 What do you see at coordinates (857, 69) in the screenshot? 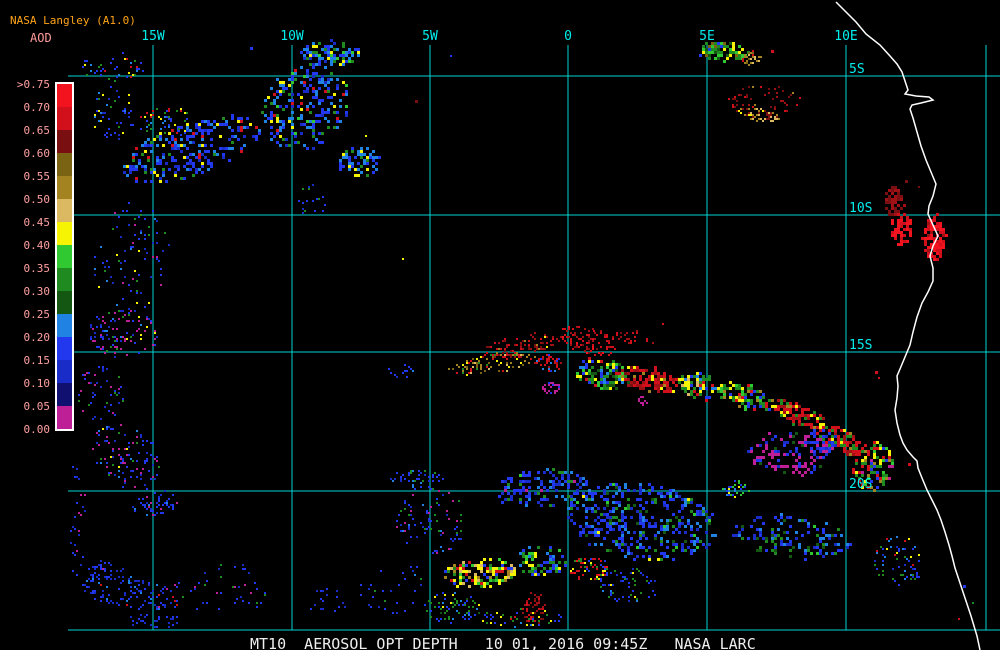
I see `latitude-label: 5S` at bounding box center [857, 69].